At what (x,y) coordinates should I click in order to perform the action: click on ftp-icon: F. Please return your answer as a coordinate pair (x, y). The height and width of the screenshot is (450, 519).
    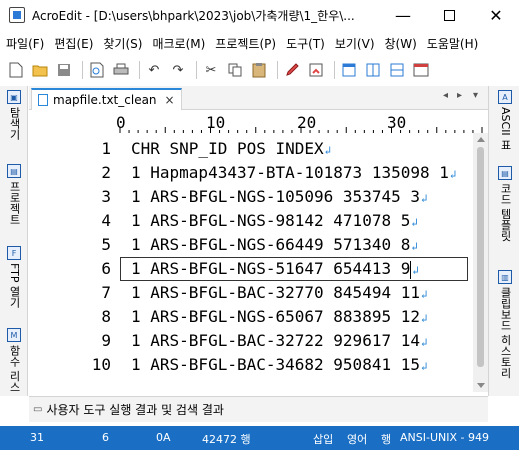
    Looking at the image, I should click on (14, 253).